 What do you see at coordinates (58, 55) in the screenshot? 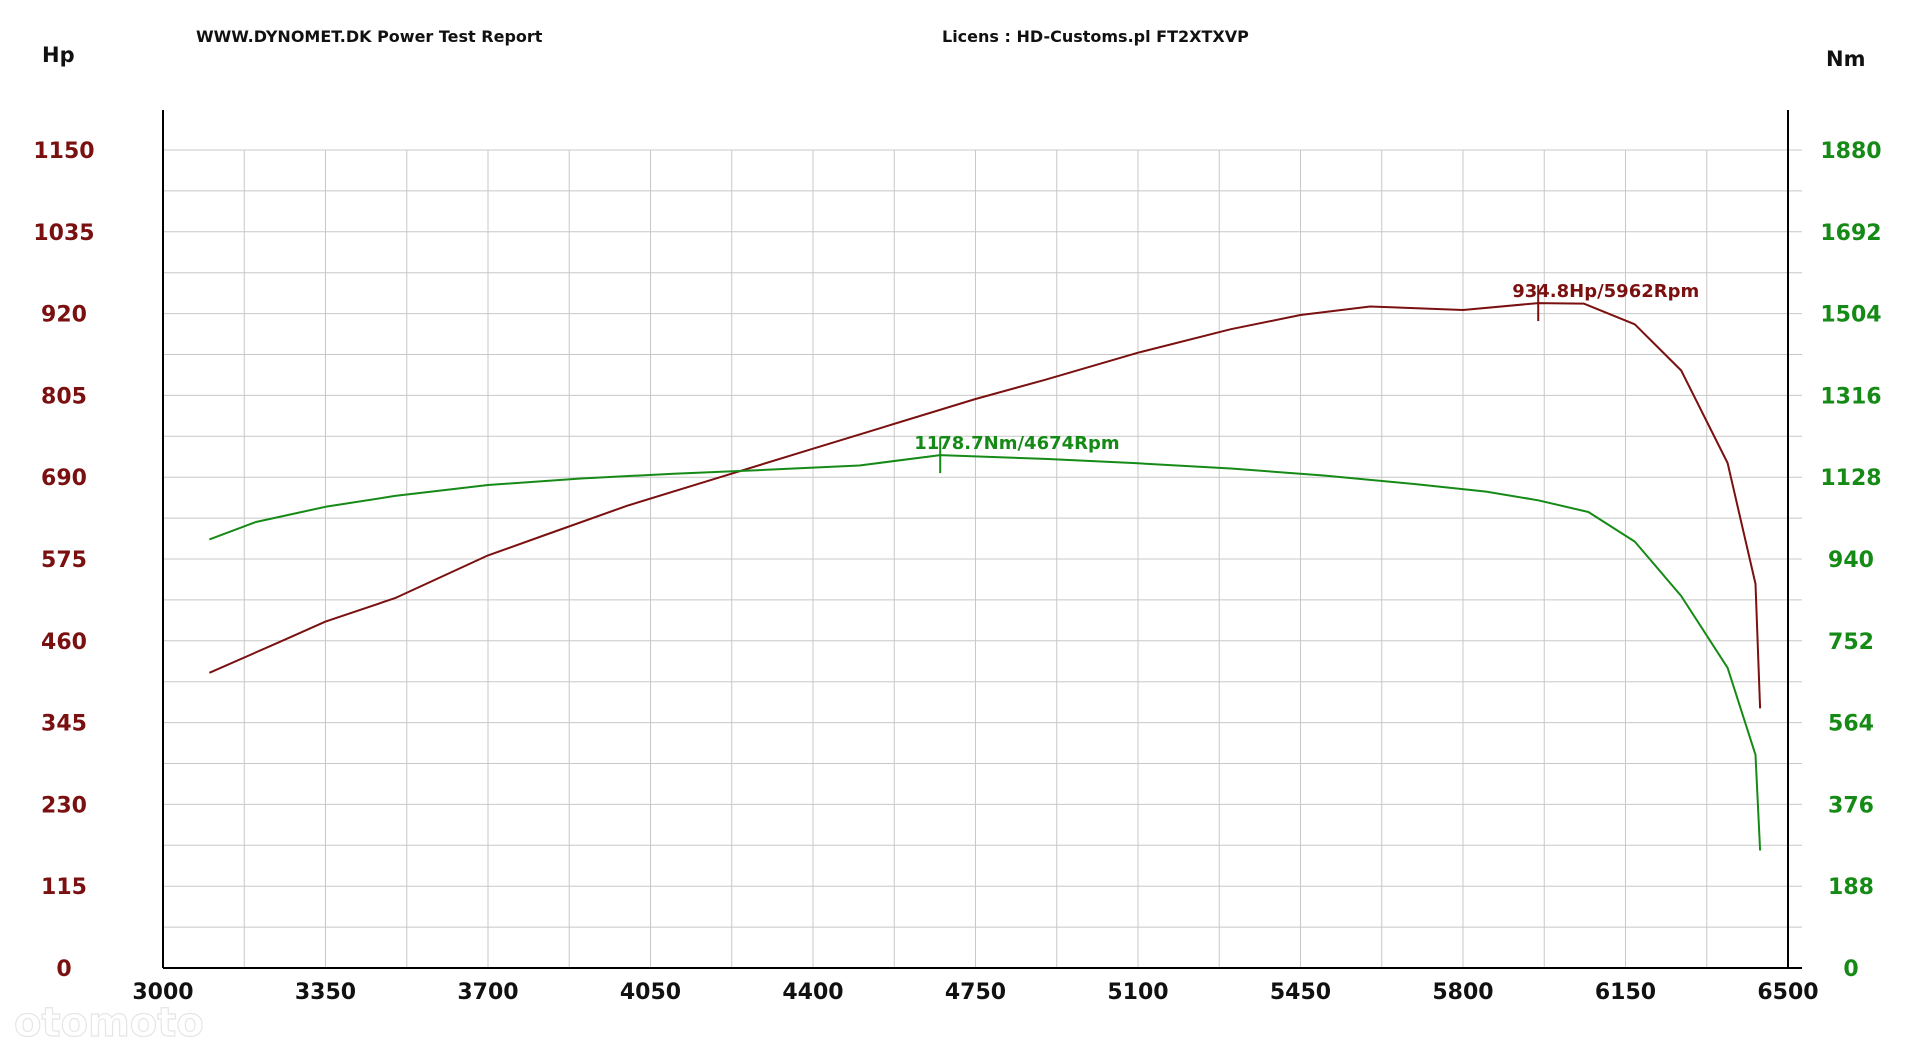
I see `left-axis-unit: Hp` at bounding box center [58, 55].